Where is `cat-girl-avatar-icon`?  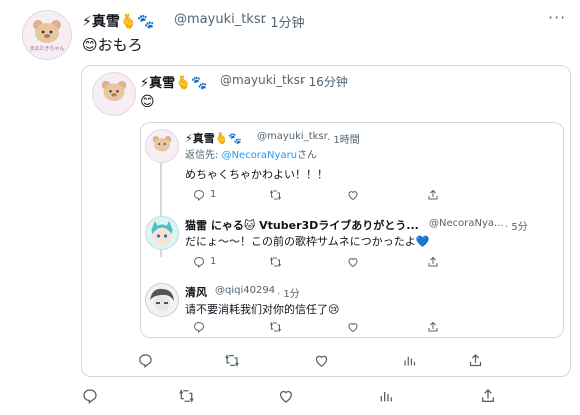
cat-girl-avatar-icon is located at coordinates (162, 233).